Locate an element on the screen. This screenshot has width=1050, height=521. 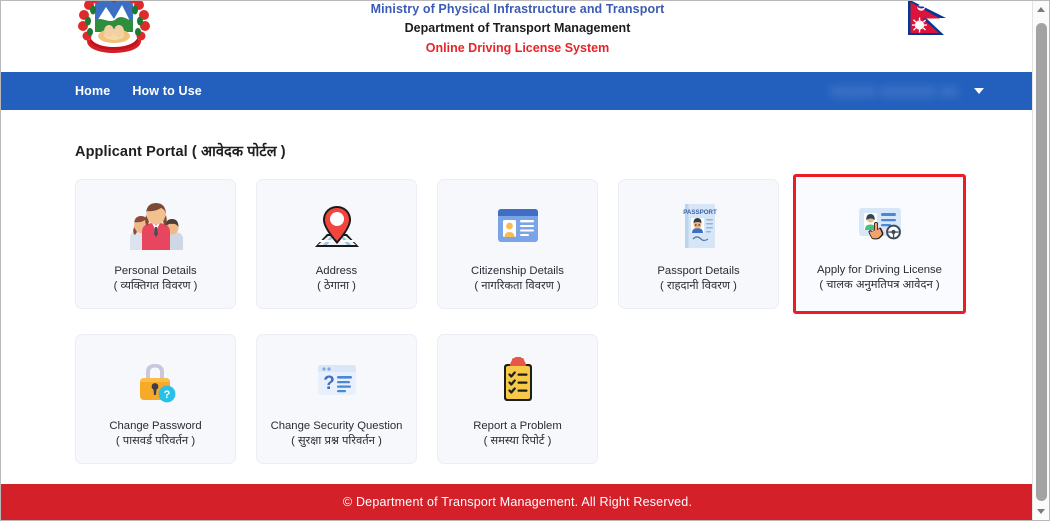
card-label-np: ( ठेगाना ) is located at coordinates (336, 286).